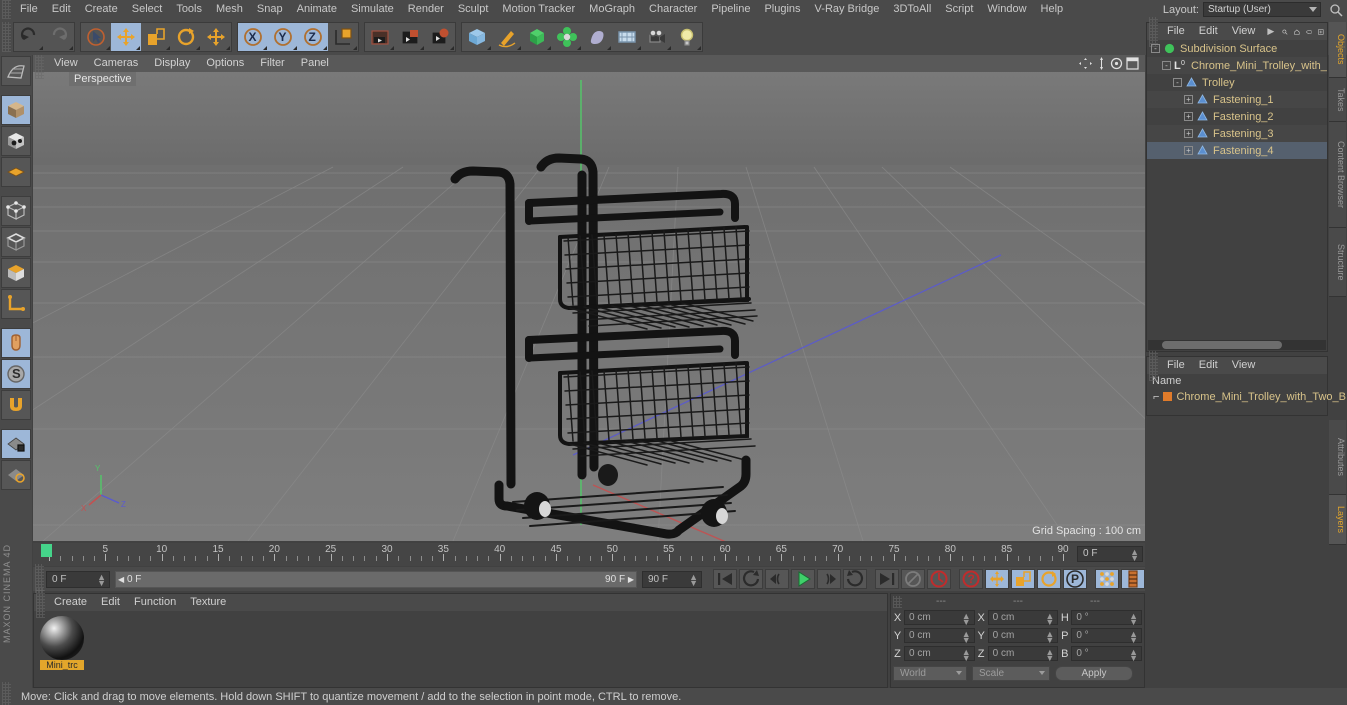 The width and height of the screenshot is (1347, 705). What do you see at coordinates (1309, 32) in the screenshot?
I see `eye-icon` at bounding box center [1309, 32].